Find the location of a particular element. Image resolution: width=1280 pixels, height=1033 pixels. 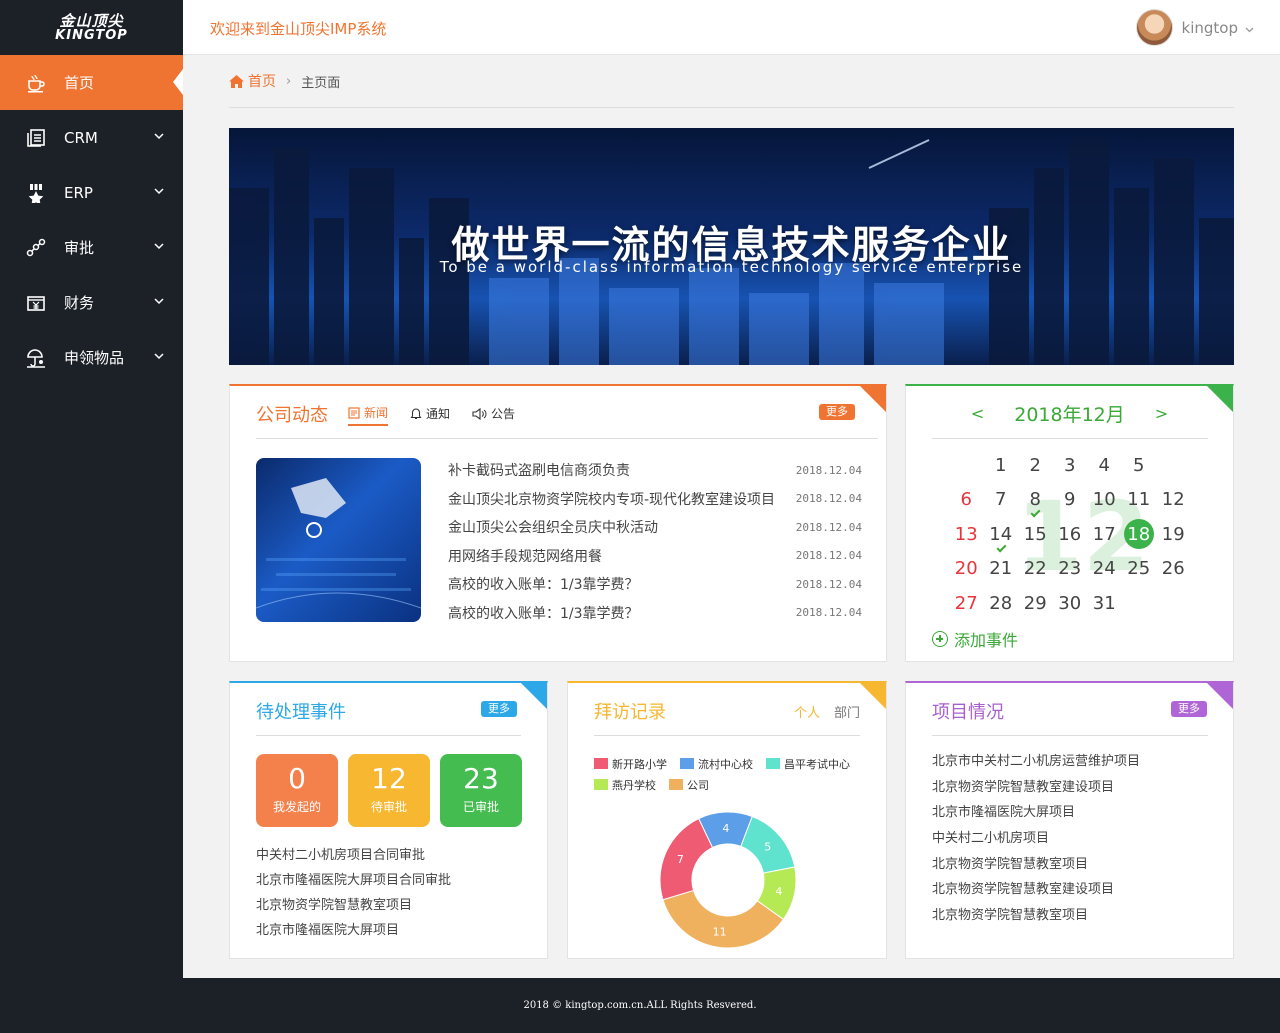

calendar-day: 29 is located at coordinates (1035, 603).